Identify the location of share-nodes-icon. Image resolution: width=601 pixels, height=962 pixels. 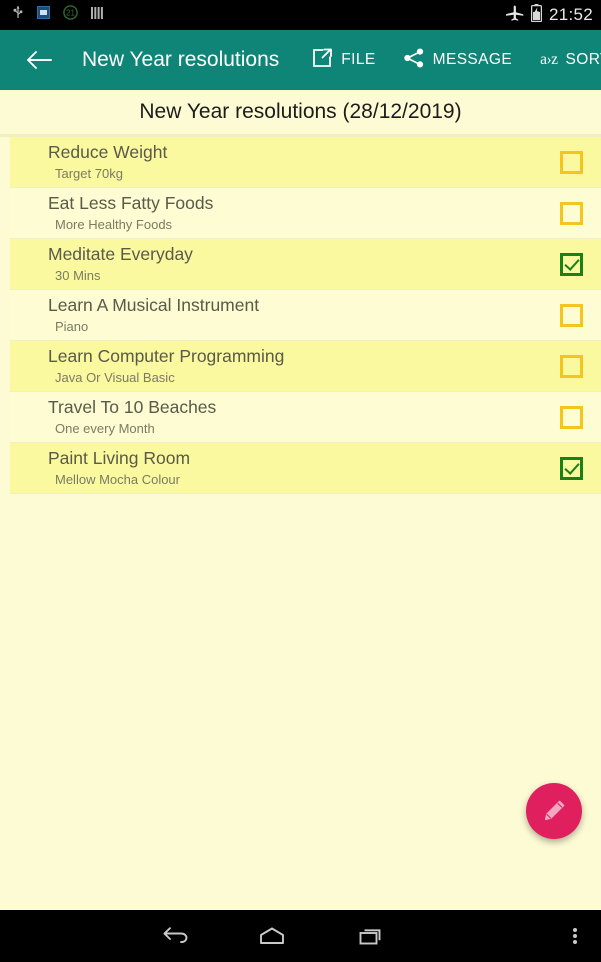
(414, 60).